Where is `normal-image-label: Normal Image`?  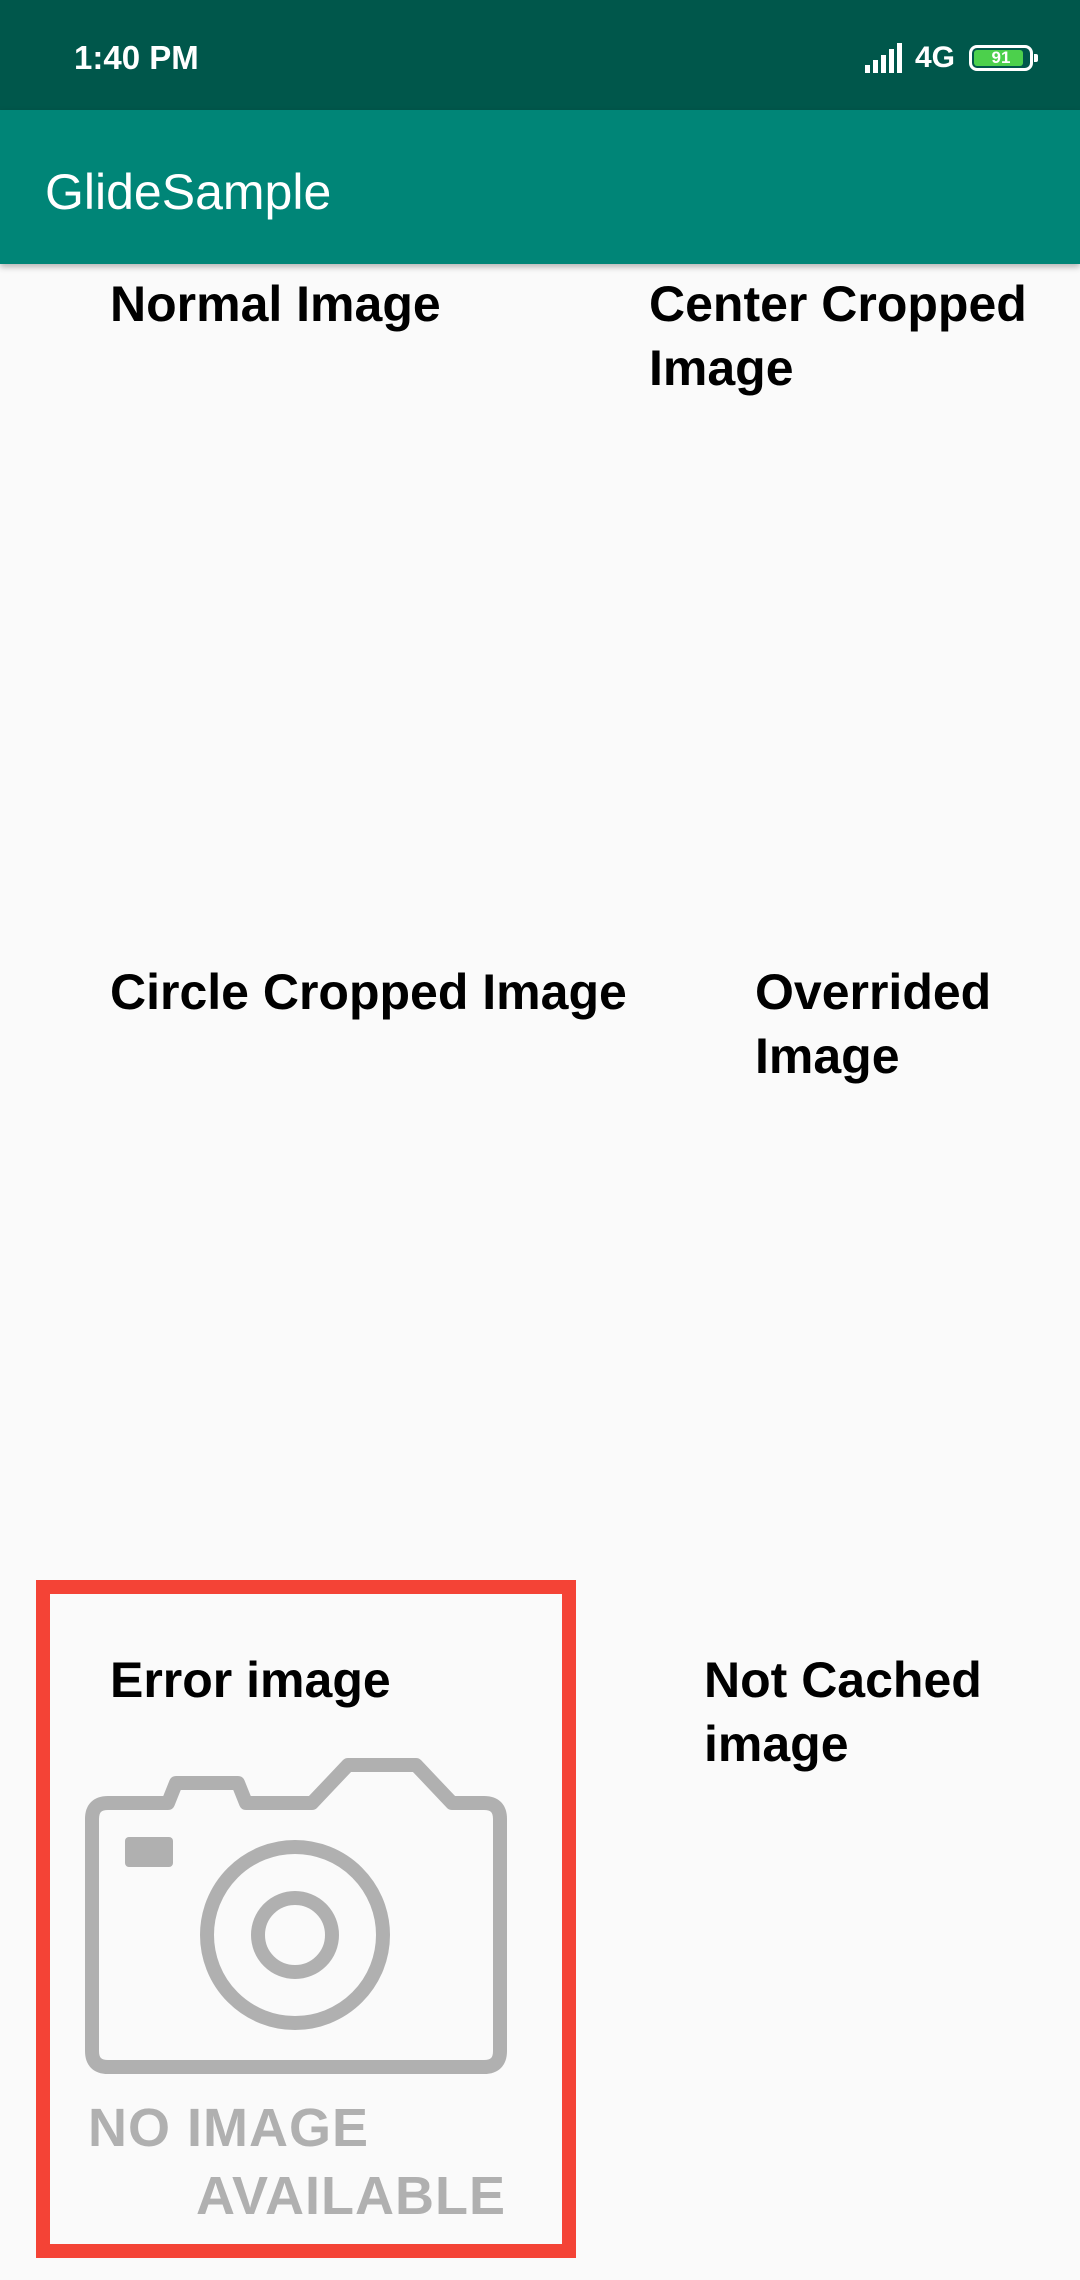 normal-image-label: Normal Image is located at coordinates (275, 304).